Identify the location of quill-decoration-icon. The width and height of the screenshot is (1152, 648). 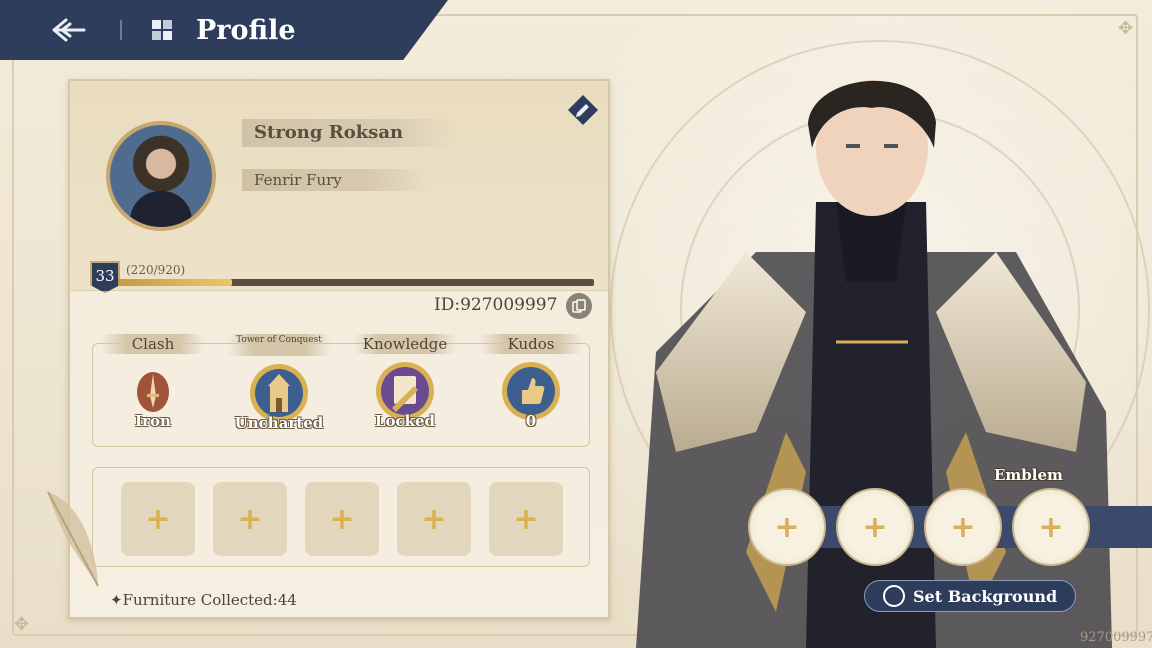
(73, 539).